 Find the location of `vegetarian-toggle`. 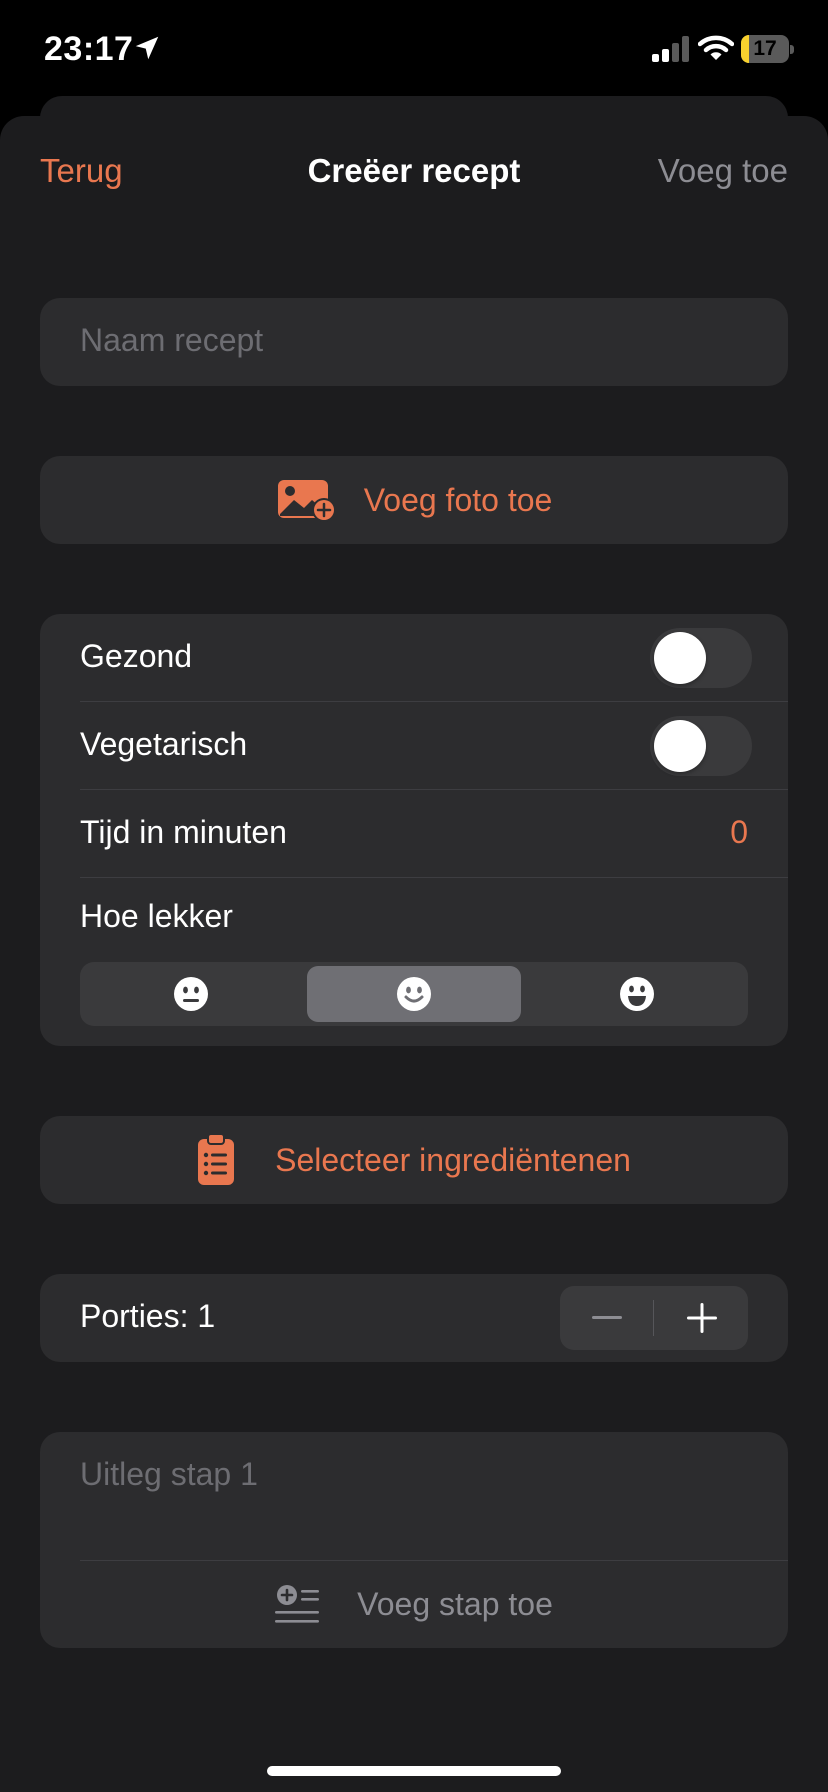

vegetarian-toggle is located at coordinates (701, 746).